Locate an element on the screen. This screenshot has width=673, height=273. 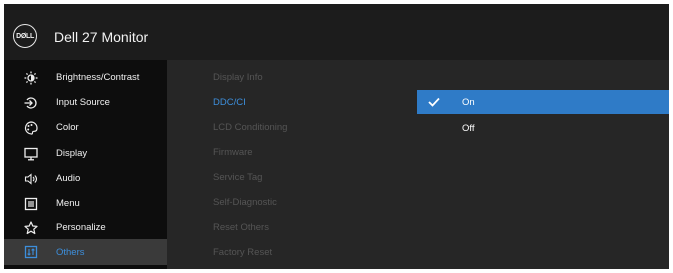
submenu-item-reset-others: Reset Others is located at coordinates (241, 227).